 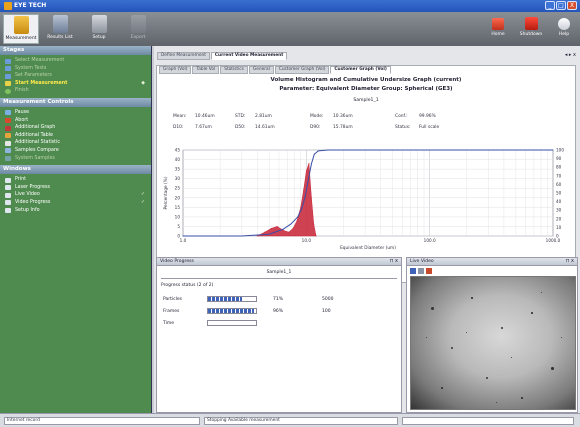 What do you see at coordinates (498, 34) in the screenshot?
I see `home-label: Home` at bounding box center [498, 34].